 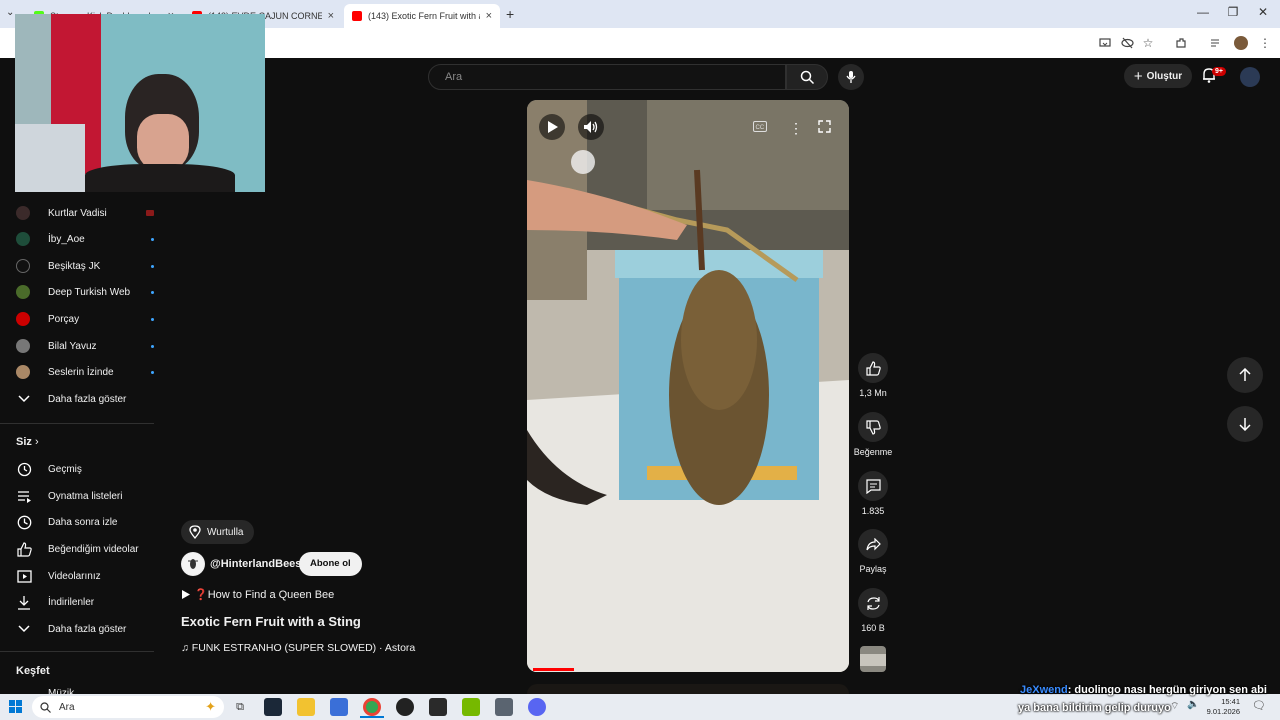 I want to click on extensions-icon, so click(x=1181, y=43).